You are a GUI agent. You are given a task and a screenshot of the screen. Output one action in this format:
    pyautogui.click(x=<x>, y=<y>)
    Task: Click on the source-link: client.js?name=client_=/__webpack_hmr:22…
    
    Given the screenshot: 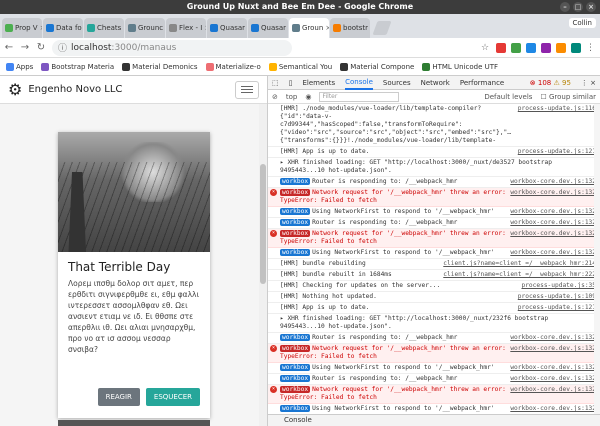 What is the action you would take?
    pyautogui.click(x=519, y=275)
    